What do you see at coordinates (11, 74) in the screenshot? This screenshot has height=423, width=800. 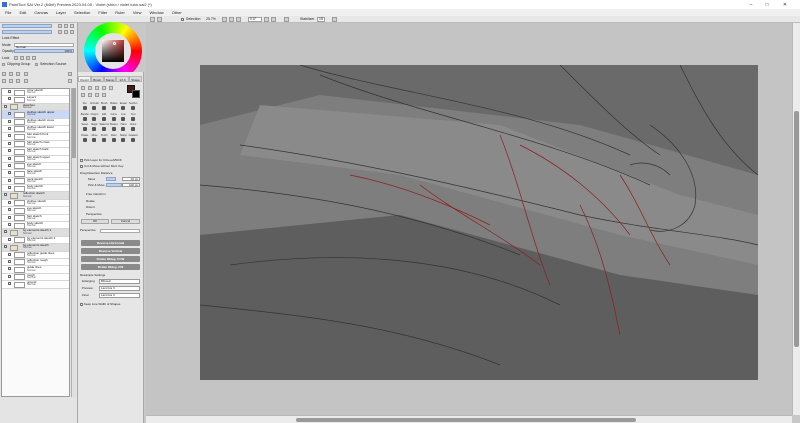 I see `new-folder-icon` at bounding box center [11, 74].